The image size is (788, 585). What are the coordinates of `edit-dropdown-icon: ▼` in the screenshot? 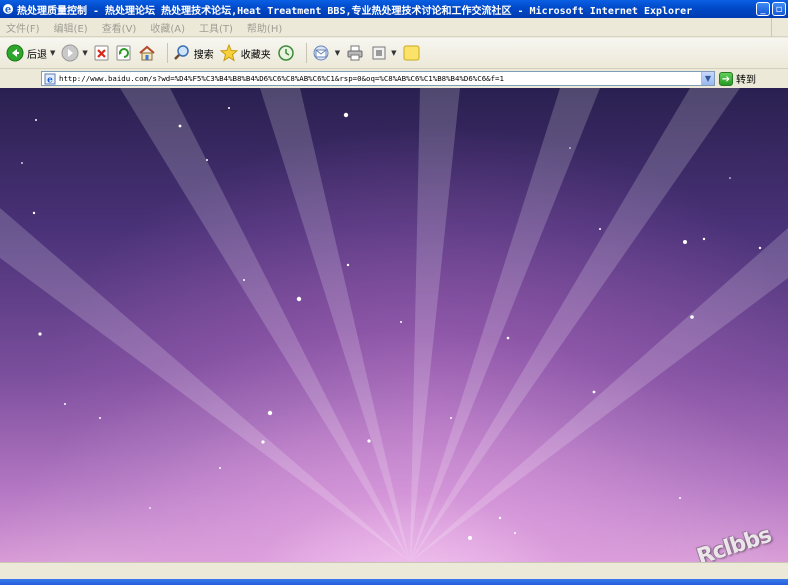 It's located at (393, 53).